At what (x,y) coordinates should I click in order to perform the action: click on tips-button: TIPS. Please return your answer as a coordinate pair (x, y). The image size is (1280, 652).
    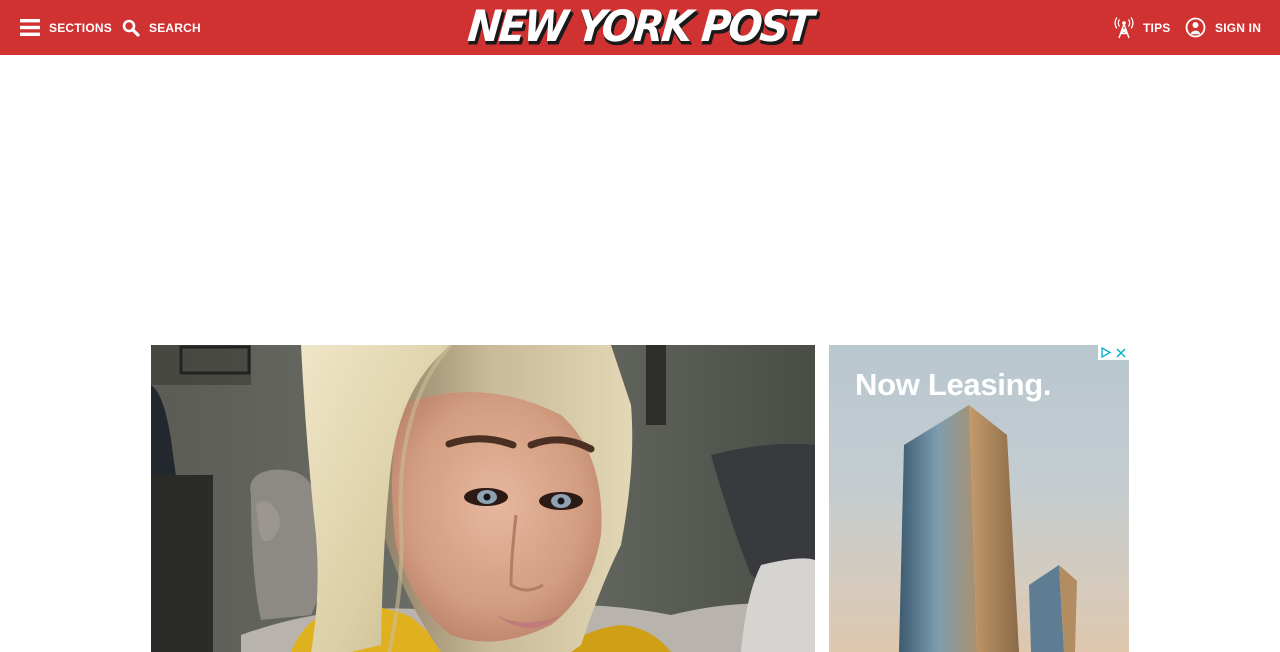
    Looking at the image, I should click on (1142, 27).